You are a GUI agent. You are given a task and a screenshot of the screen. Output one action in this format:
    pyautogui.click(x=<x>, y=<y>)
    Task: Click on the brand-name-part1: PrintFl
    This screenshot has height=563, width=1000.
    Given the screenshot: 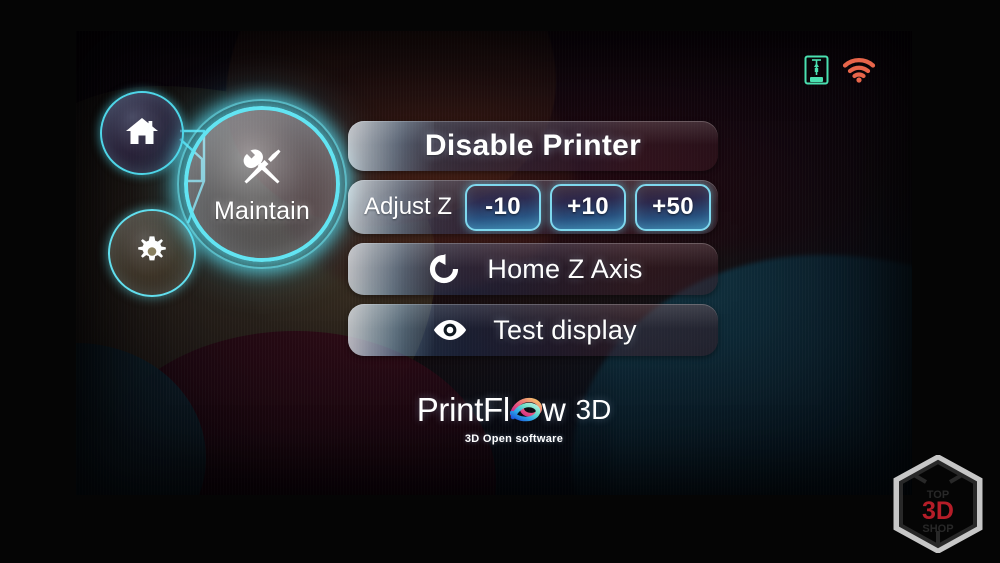 What is the action you would take?
    pyautogui.click(x=463, y=409)
    